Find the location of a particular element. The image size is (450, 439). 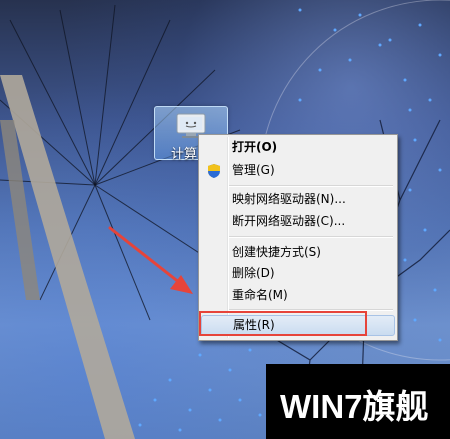

watermark-text: WIN7旗舰 is located at coordinates (354, 406).